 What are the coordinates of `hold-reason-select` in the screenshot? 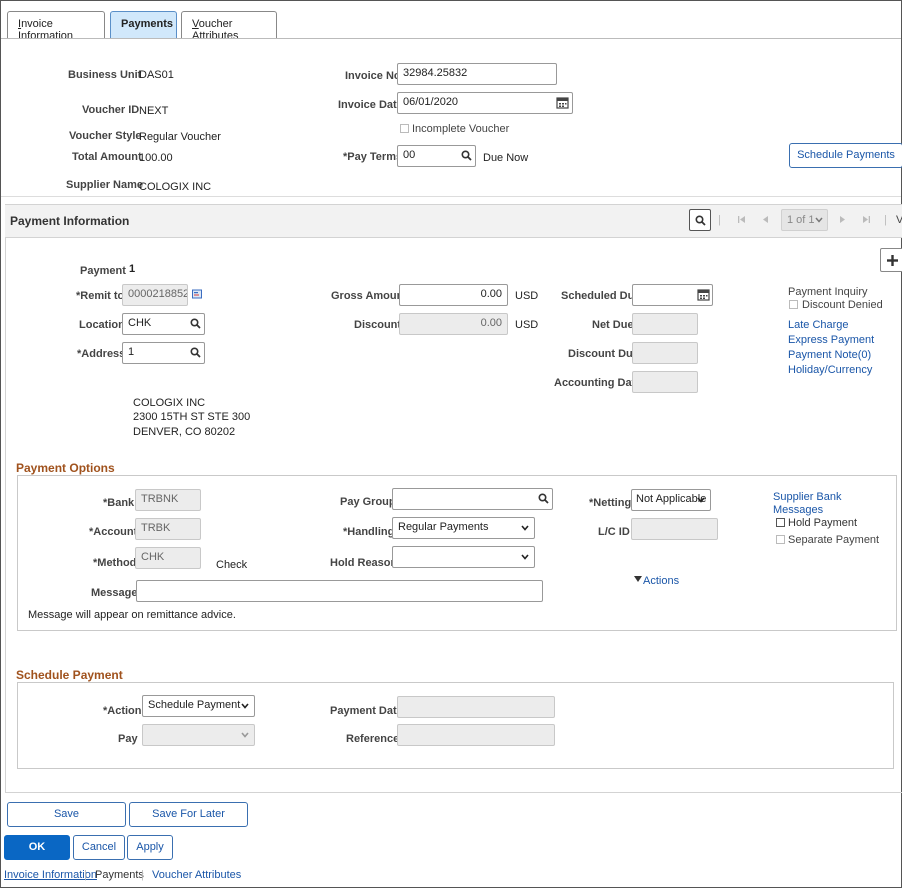 It's located at (463, 557).